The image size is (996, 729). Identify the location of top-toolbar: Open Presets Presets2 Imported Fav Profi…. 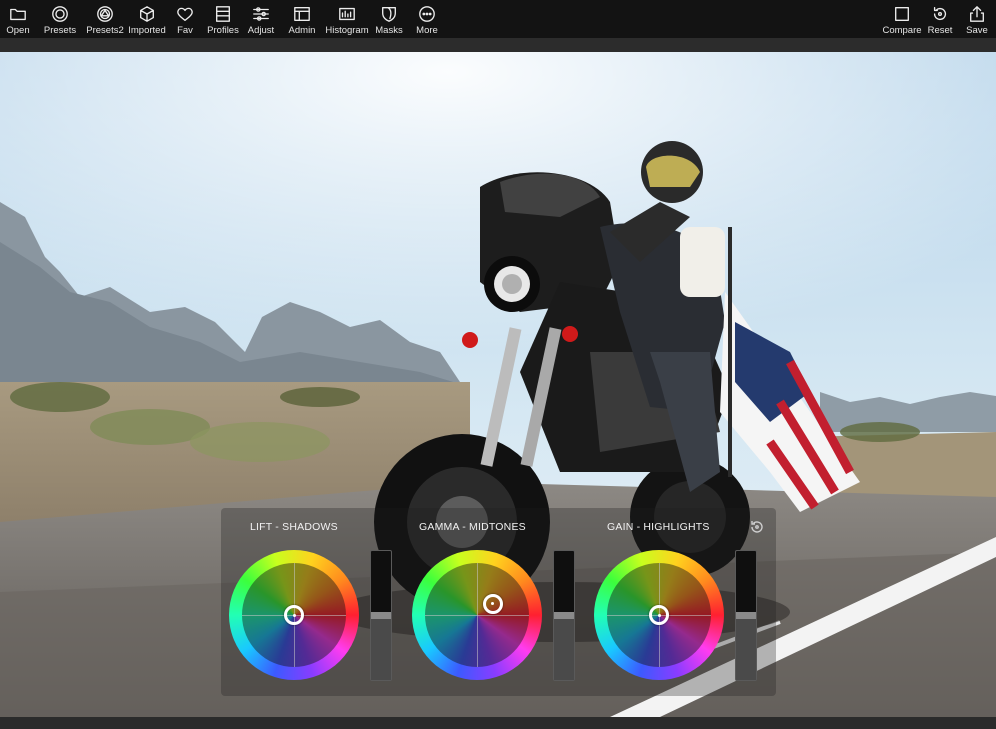
(498, 19).